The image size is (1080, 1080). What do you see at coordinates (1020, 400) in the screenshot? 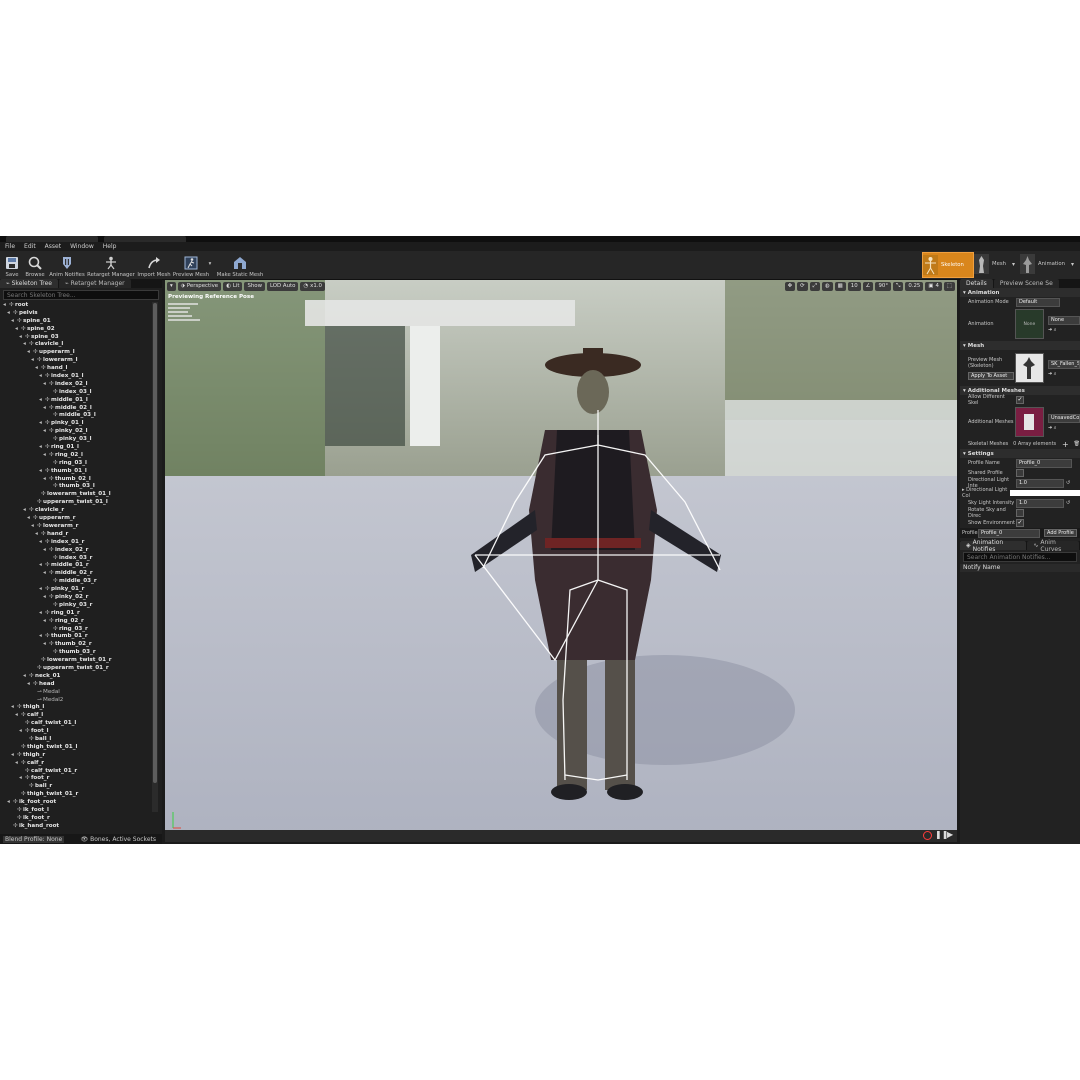
I see `allow-different-checkbox: ✓` at bounding box center [1020, 400].